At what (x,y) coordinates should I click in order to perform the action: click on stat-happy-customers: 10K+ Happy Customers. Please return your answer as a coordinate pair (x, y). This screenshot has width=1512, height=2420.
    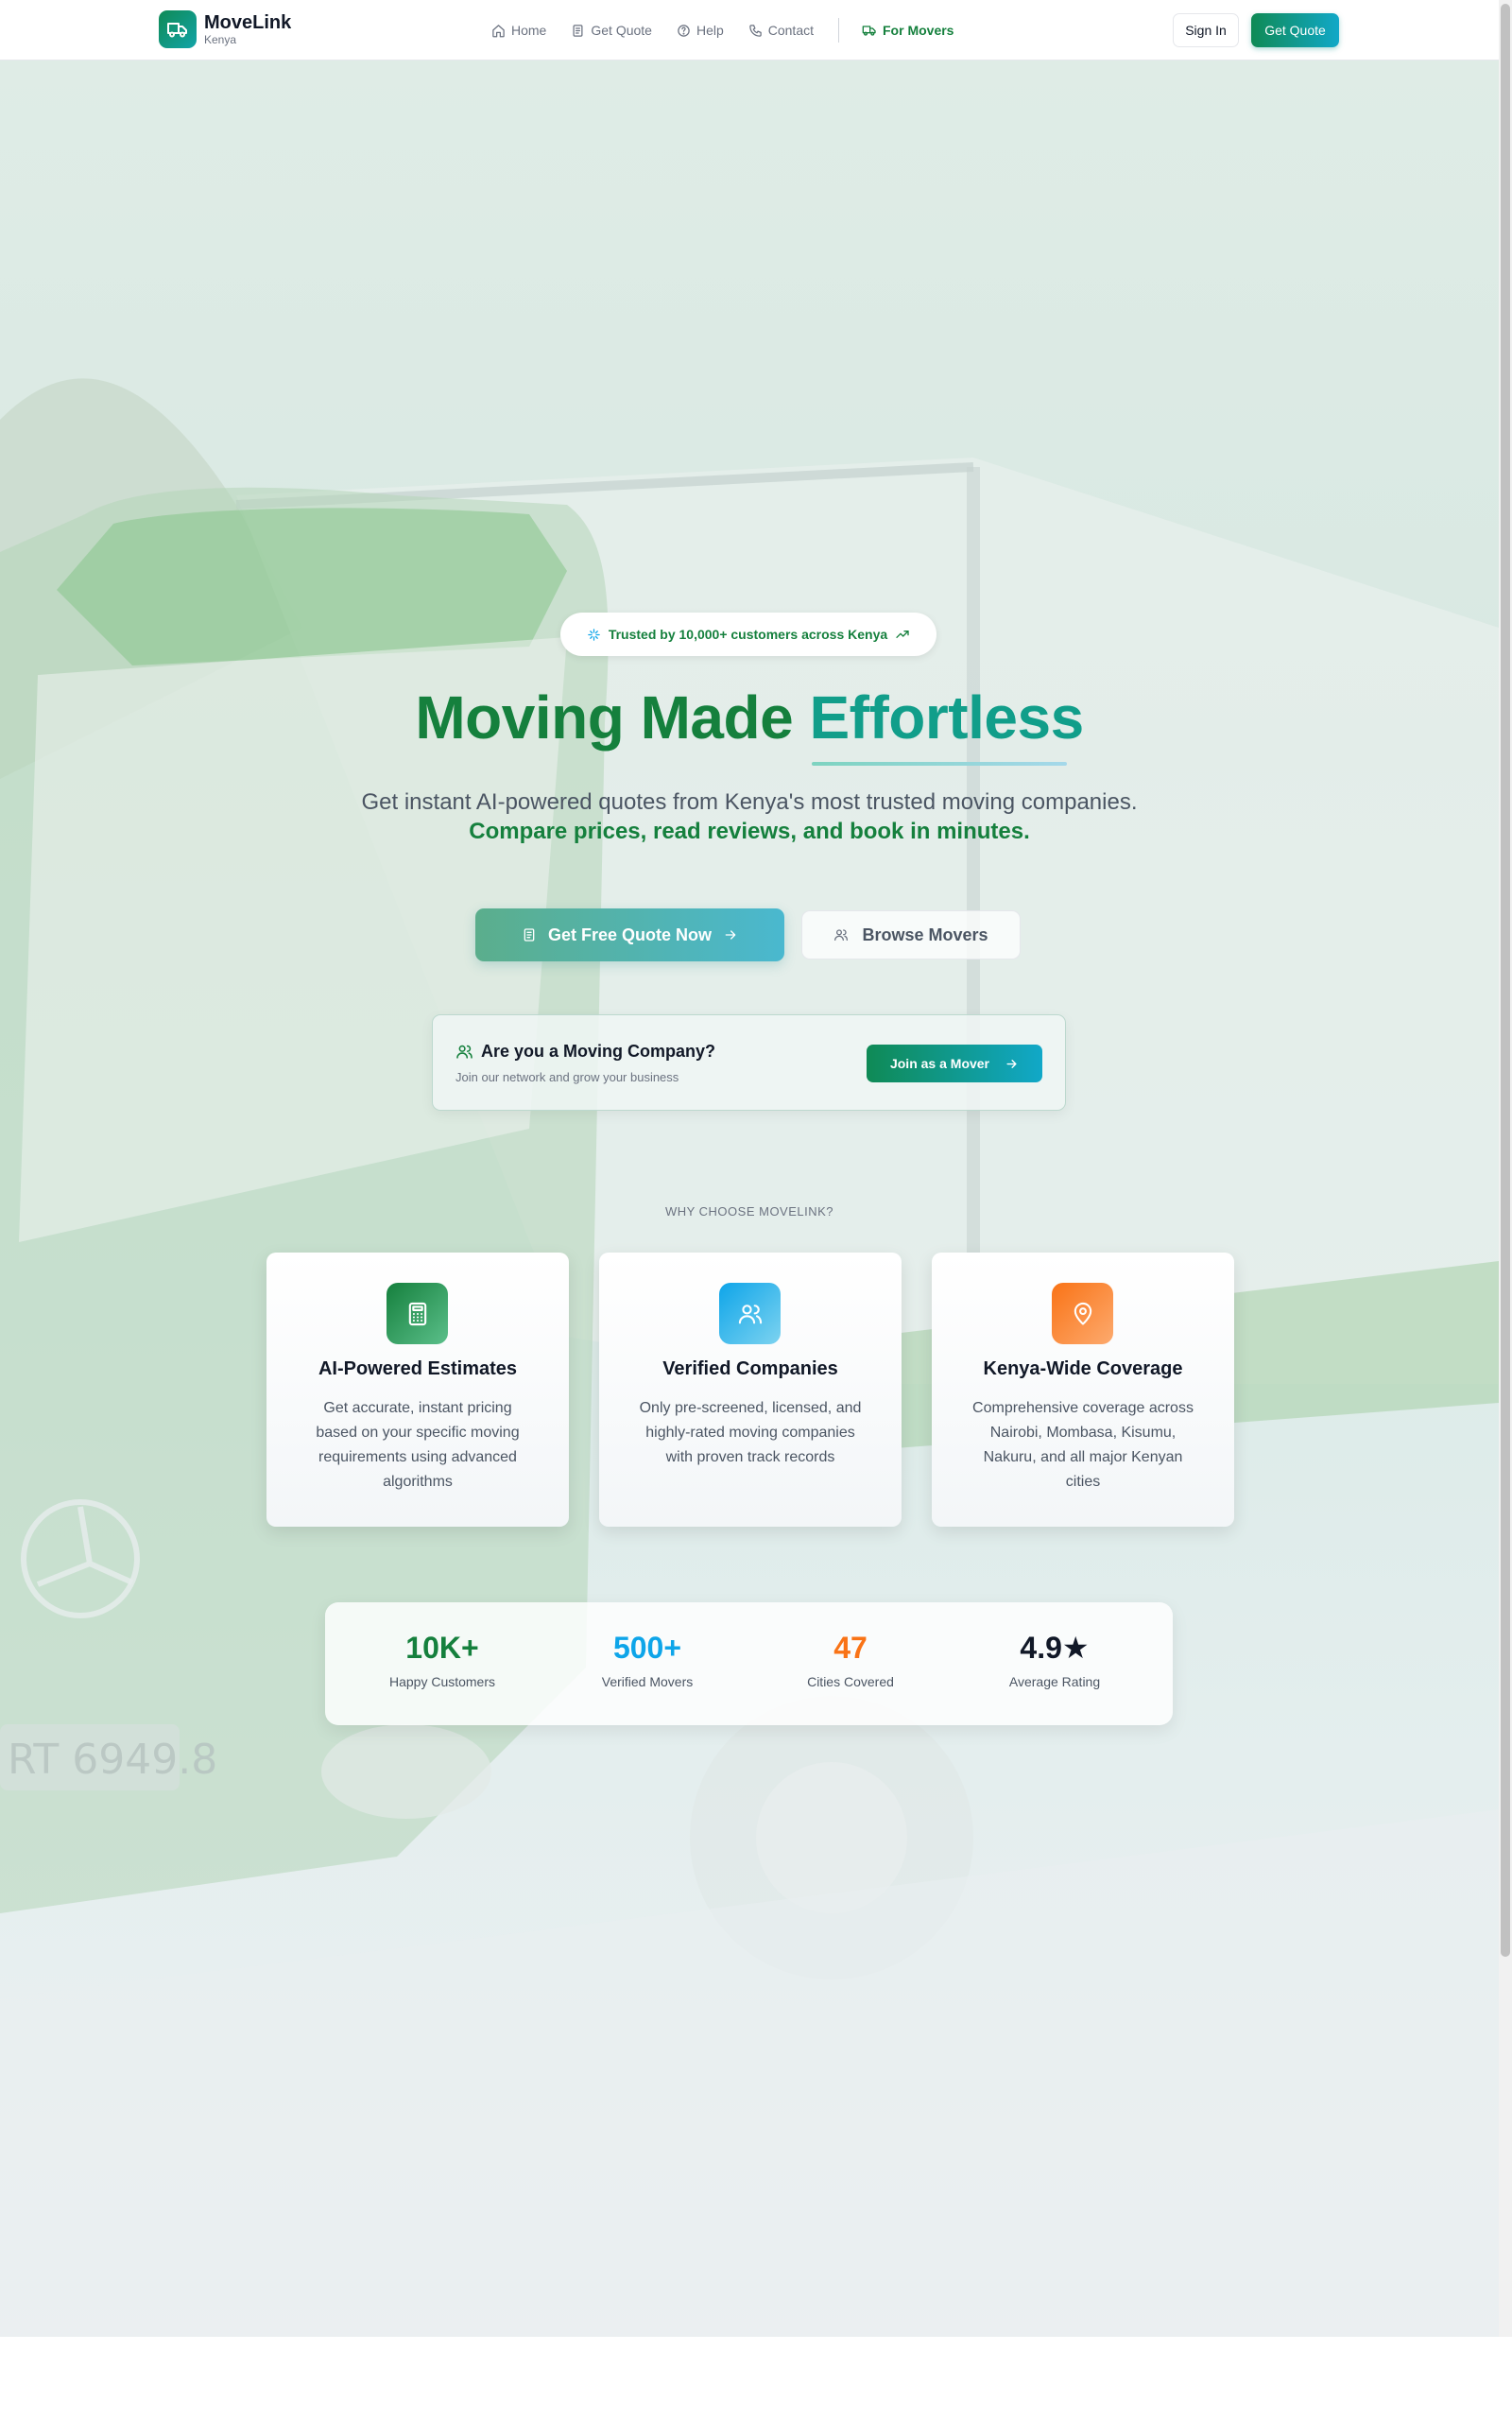
    Looking at the image, I should click on (442, 1660).